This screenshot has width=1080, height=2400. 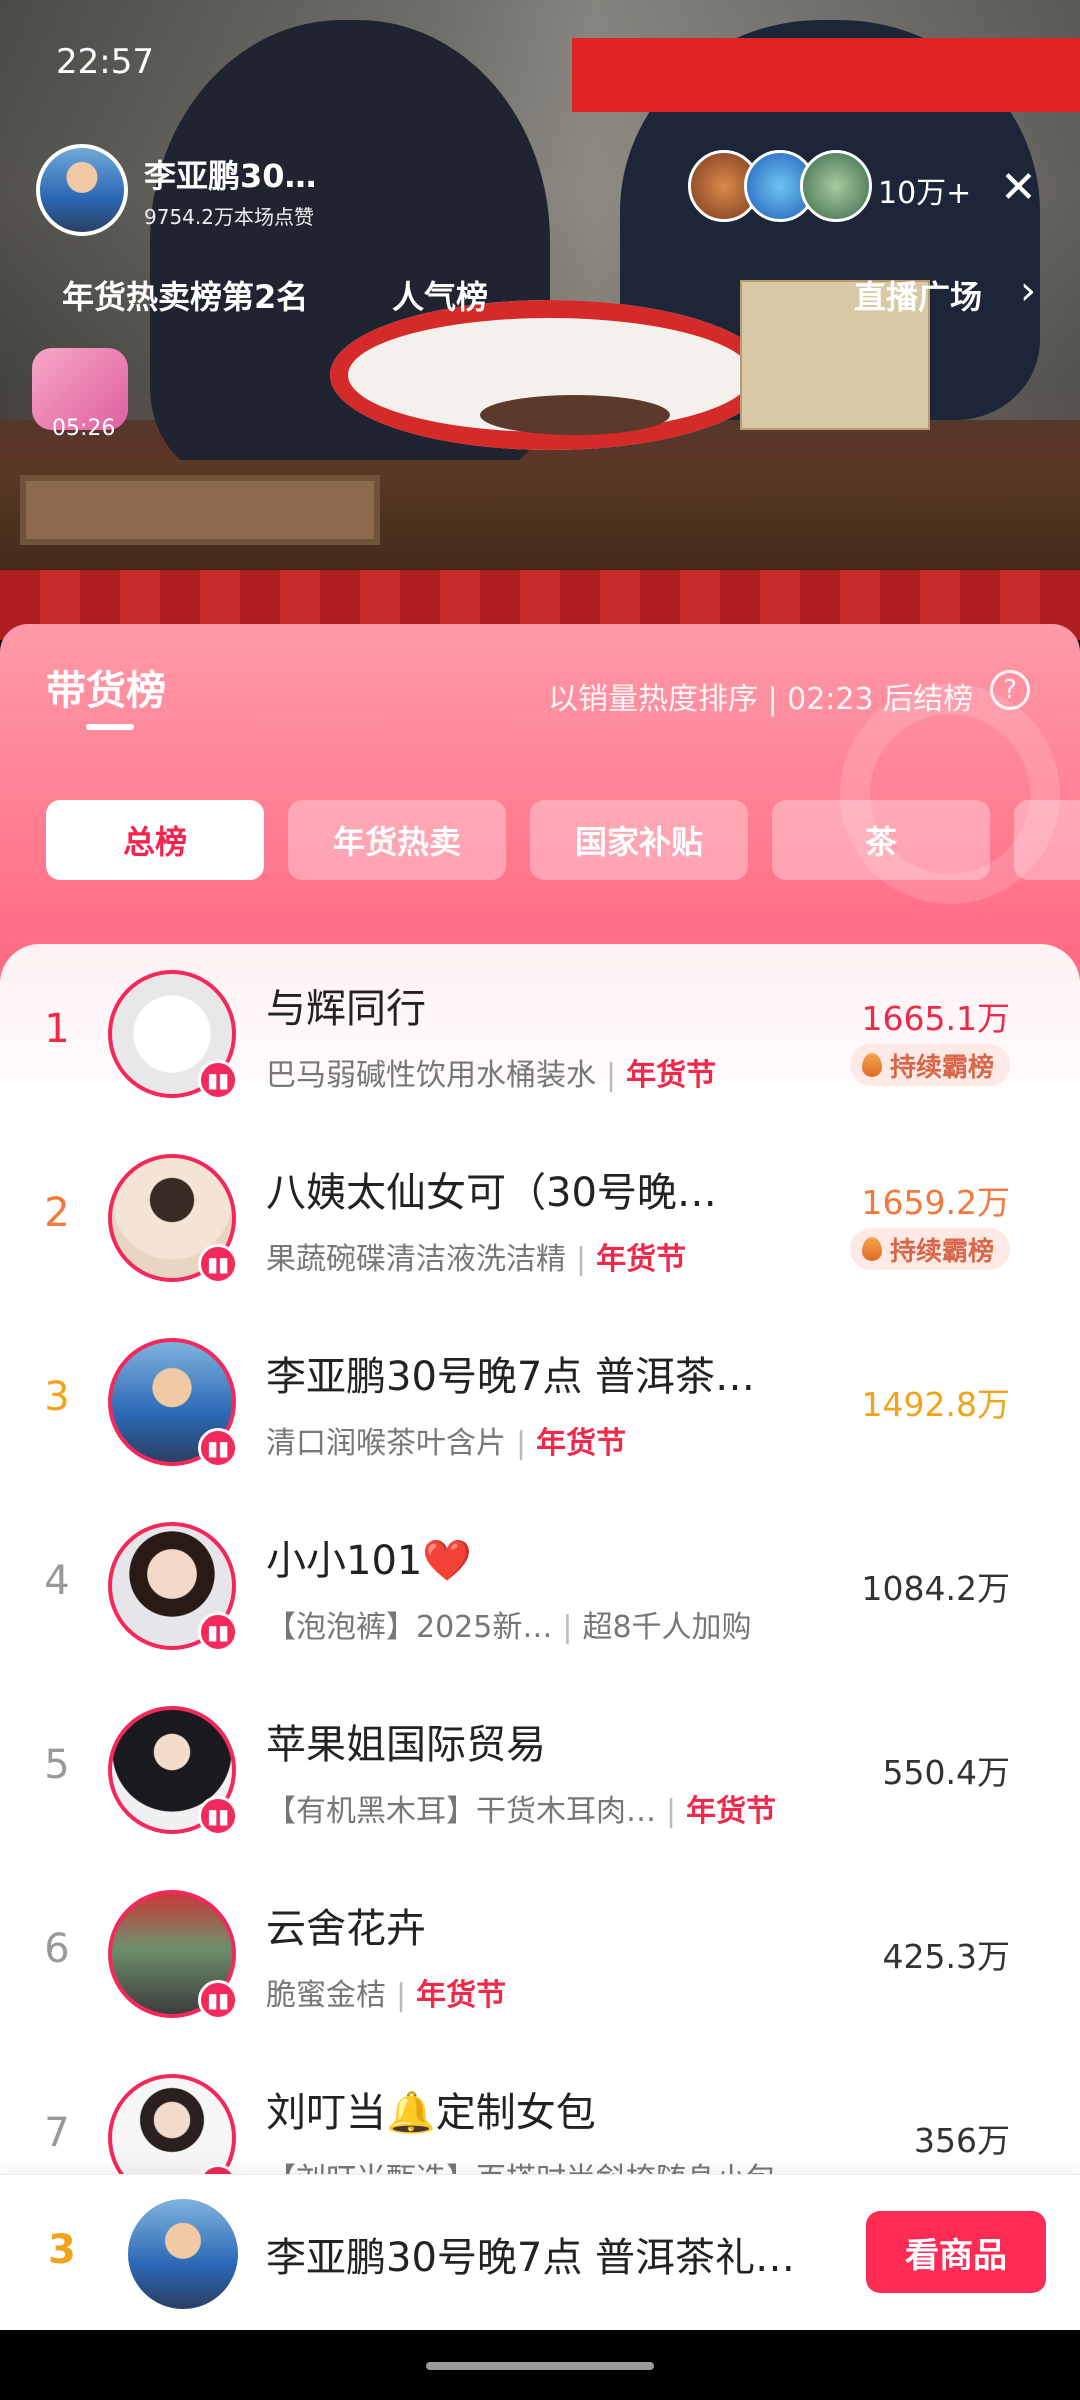 I want to click on product-name: 巴马弱碱性饮用水桶装水, so click(x=431, y=1075).